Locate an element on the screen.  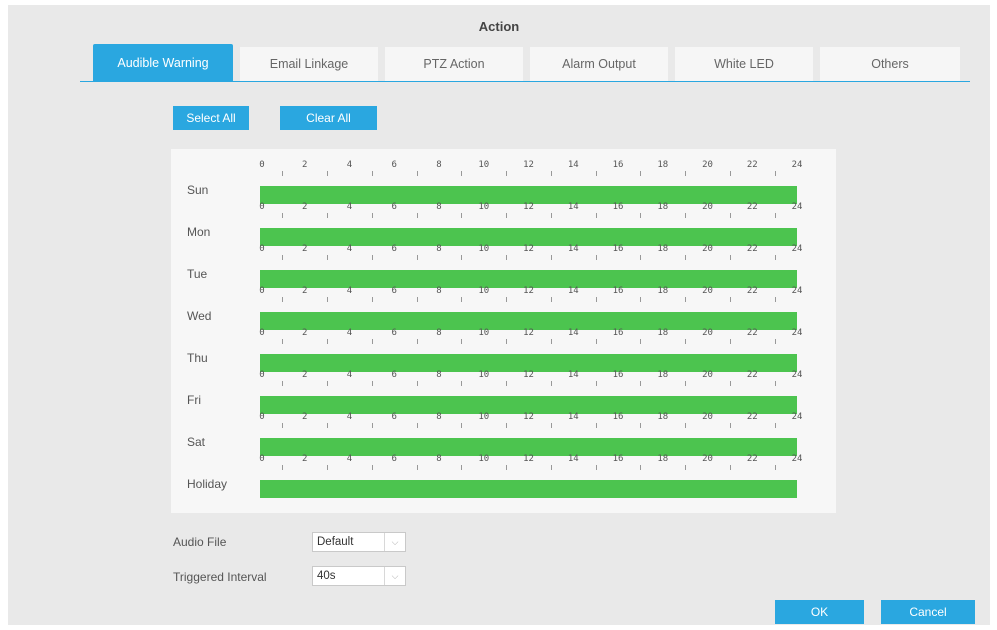
schedule-bar-holiday is located at coordinates (528, 489).